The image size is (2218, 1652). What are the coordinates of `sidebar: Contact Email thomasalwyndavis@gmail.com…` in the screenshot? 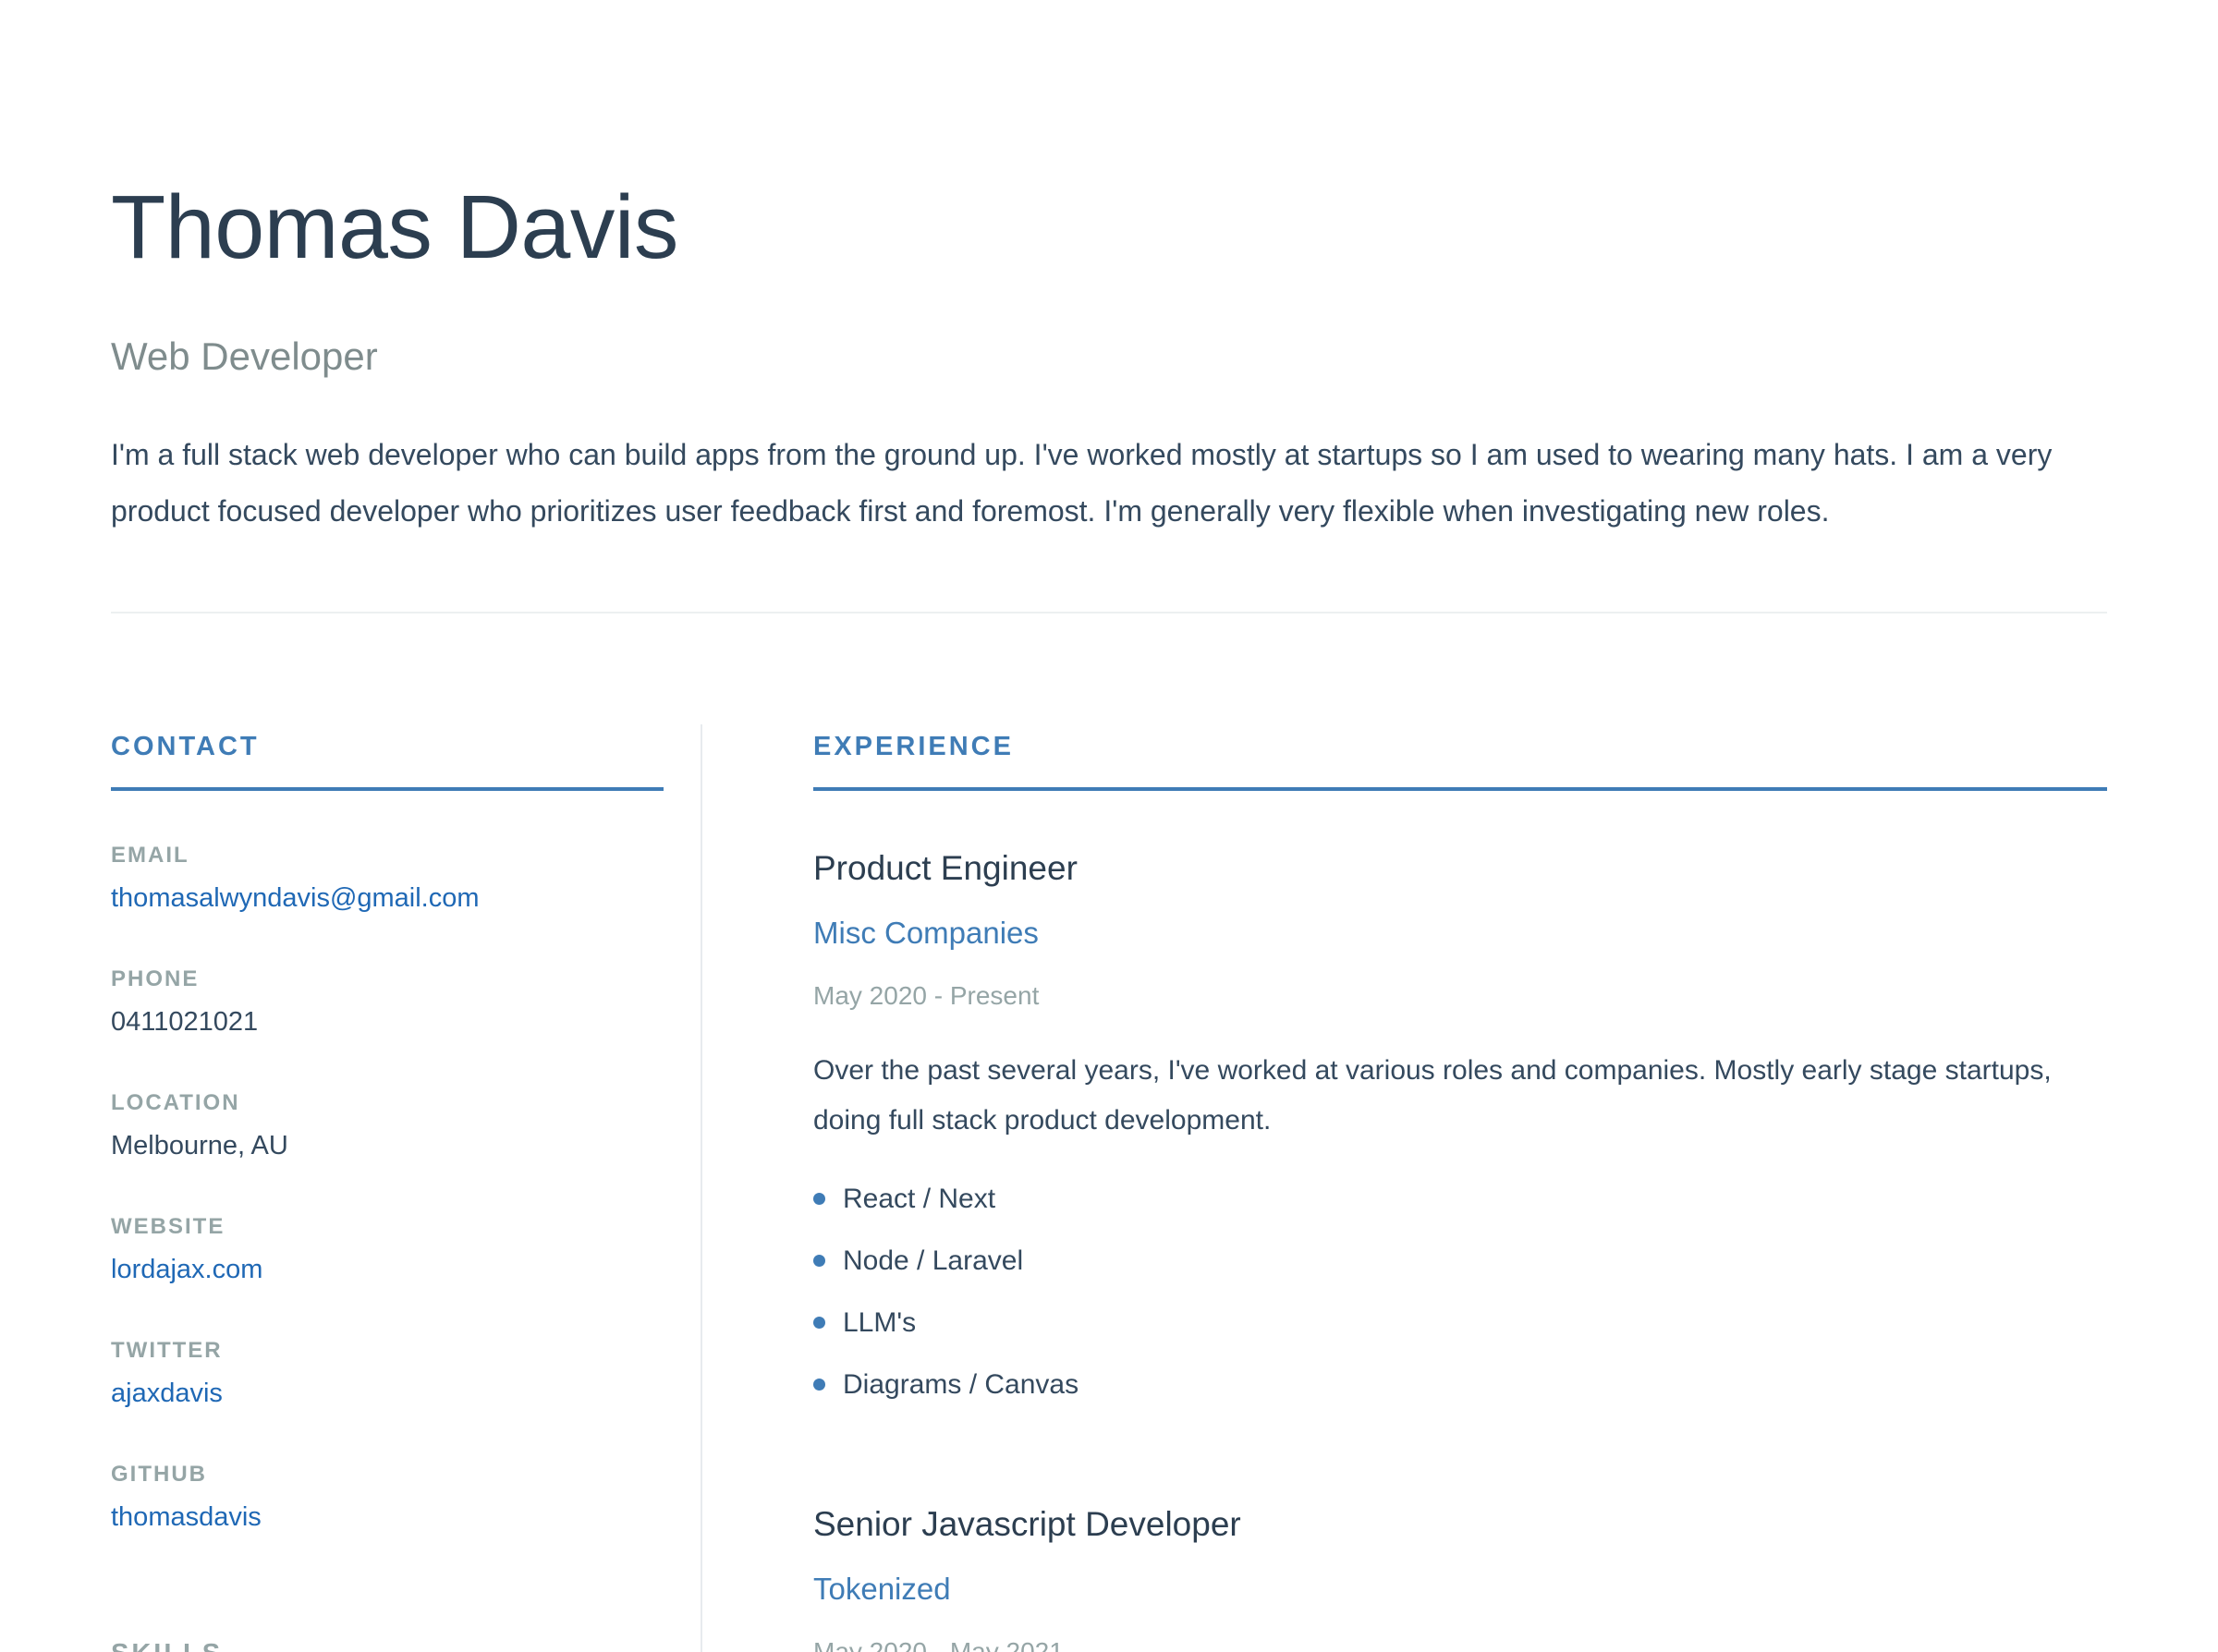 It's located at (387, 1188).